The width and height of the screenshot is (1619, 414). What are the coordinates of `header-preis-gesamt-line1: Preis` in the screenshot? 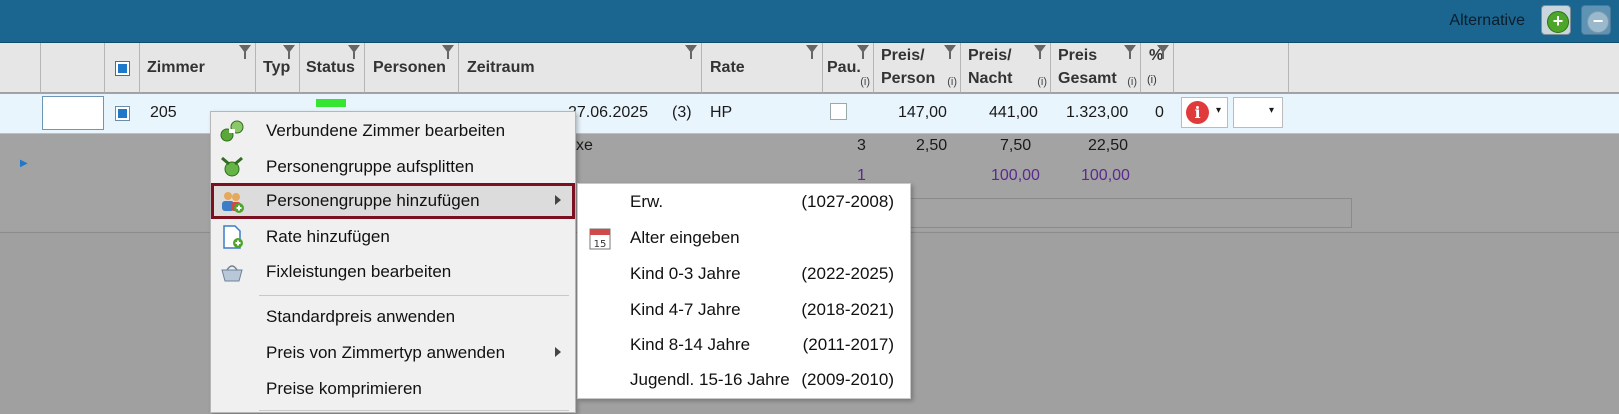 It's located at (1078, 55).